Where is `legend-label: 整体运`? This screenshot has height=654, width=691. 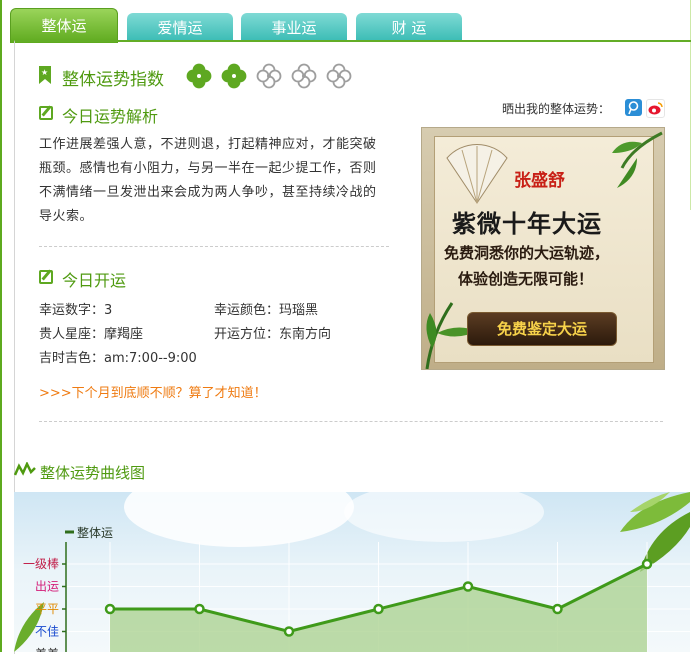 legend-label: 整体运 is located at coordinates (95, 532).